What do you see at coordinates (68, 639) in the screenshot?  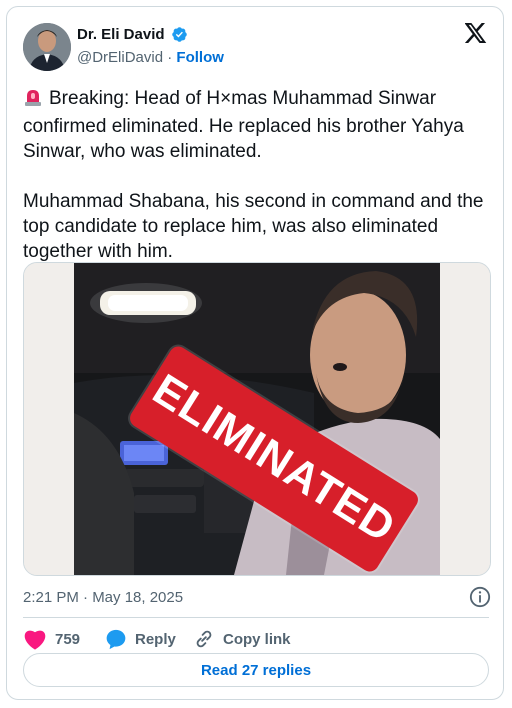 I see `like-count: 759` at bounding box center [68, 639].